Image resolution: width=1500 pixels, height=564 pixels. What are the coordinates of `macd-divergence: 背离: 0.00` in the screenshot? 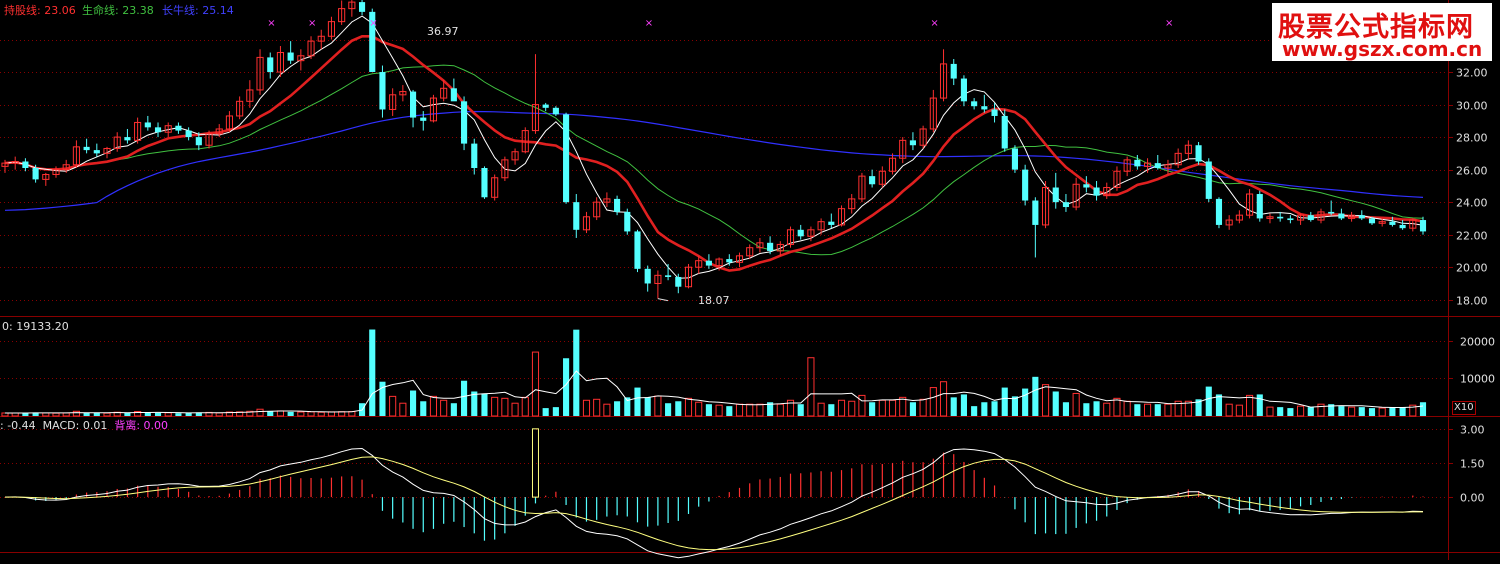 It's located at (141, 425).